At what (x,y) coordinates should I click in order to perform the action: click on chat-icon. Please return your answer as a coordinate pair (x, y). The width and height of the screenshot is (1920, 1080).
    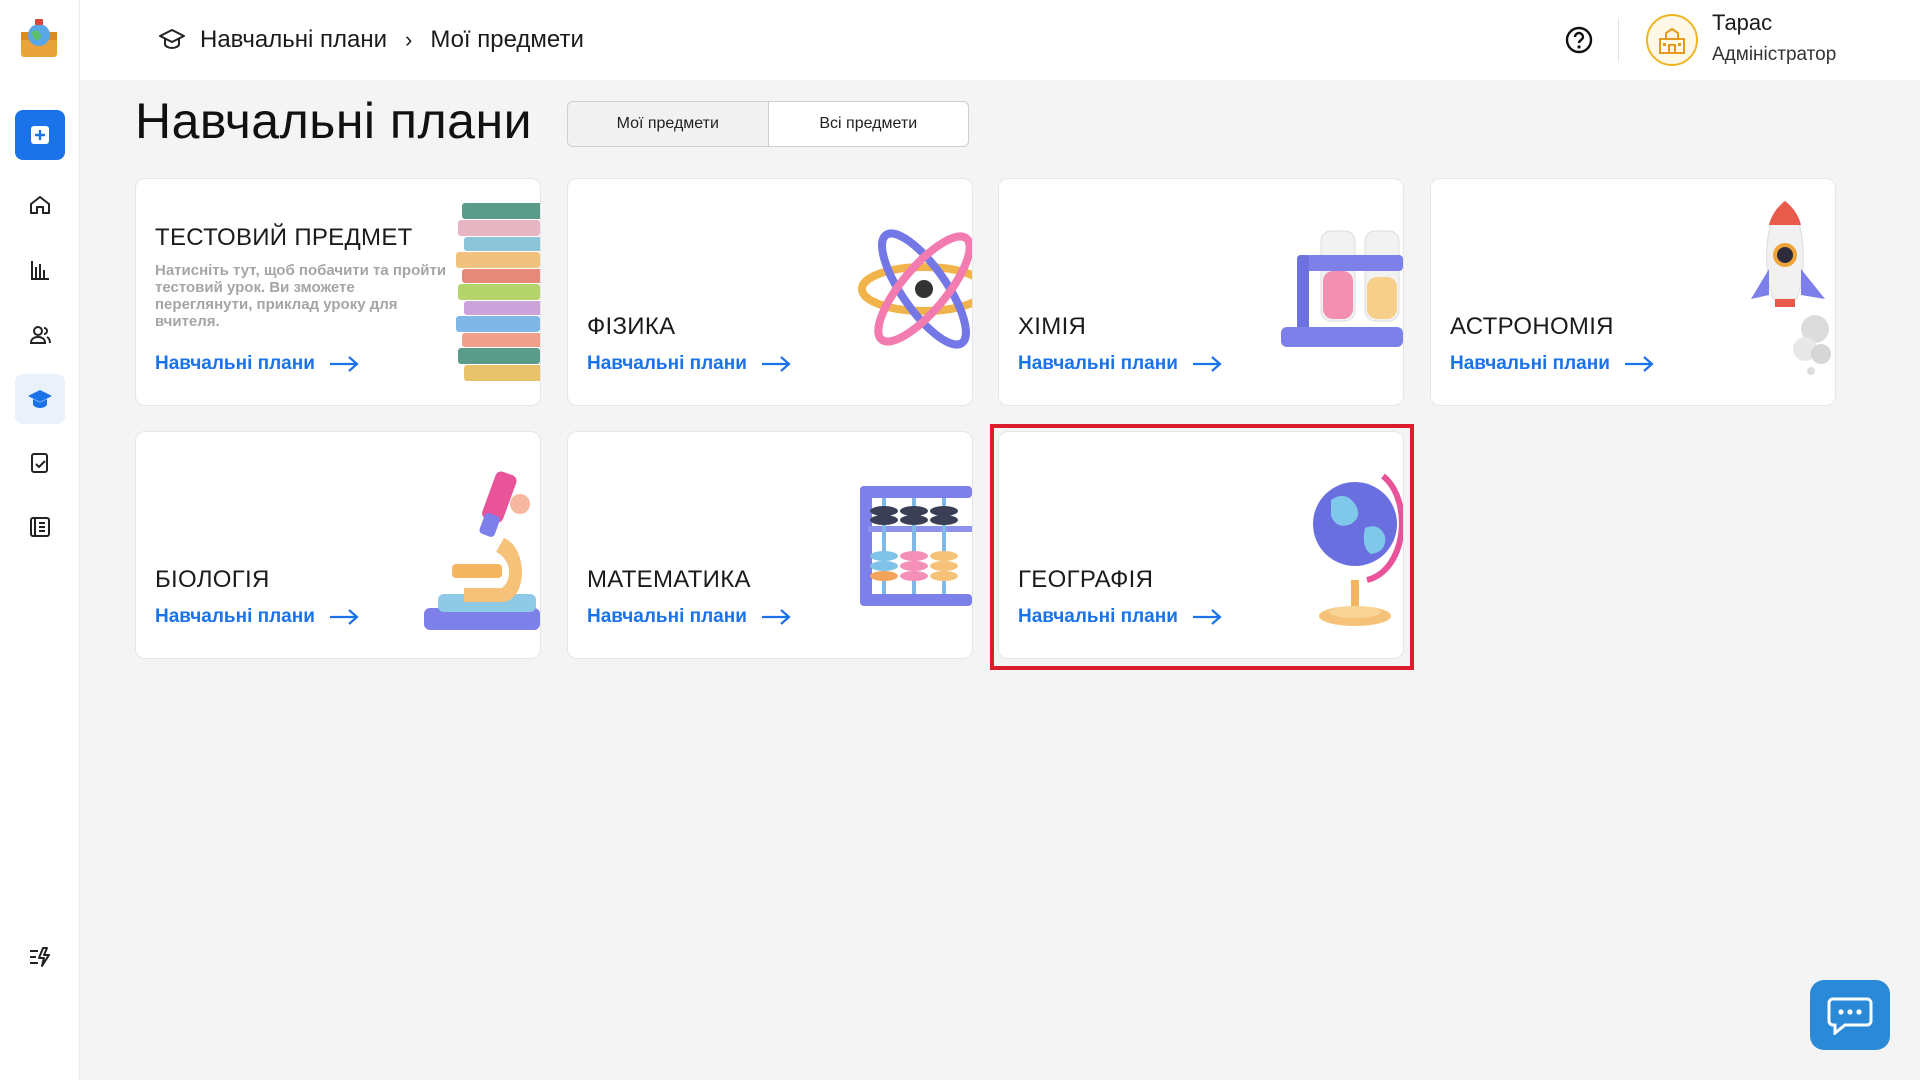
    Looking at the image, I should click on (1850, 1016).